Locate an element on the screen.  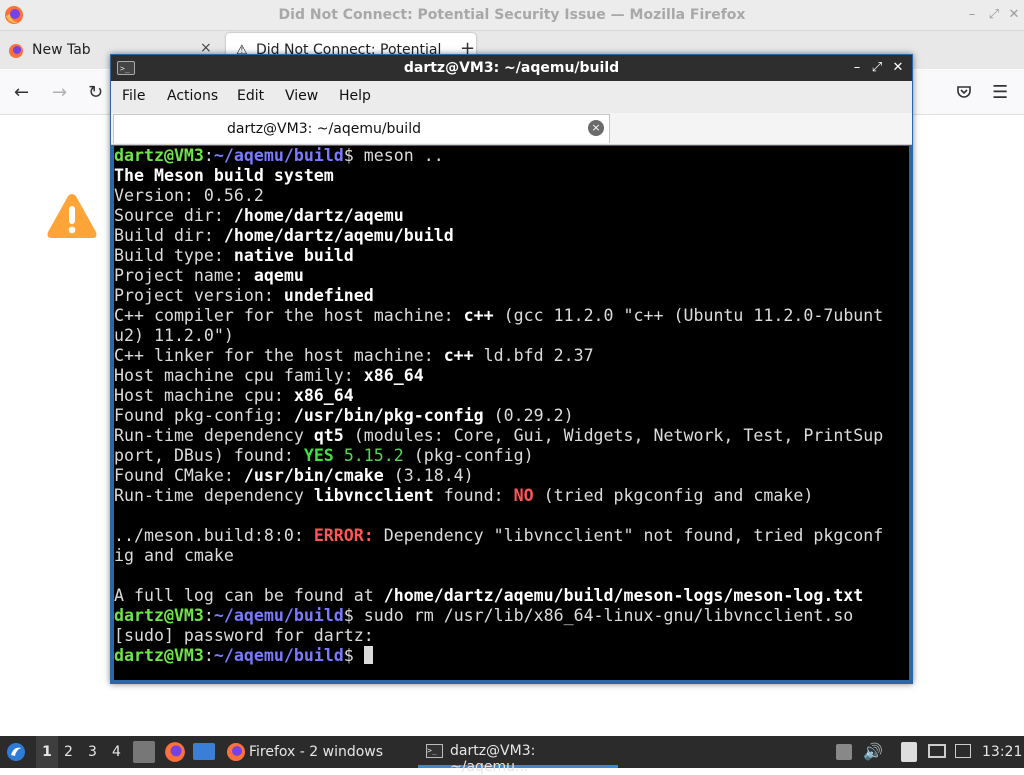
menu-help: Help is located at coordinates (355, 96).